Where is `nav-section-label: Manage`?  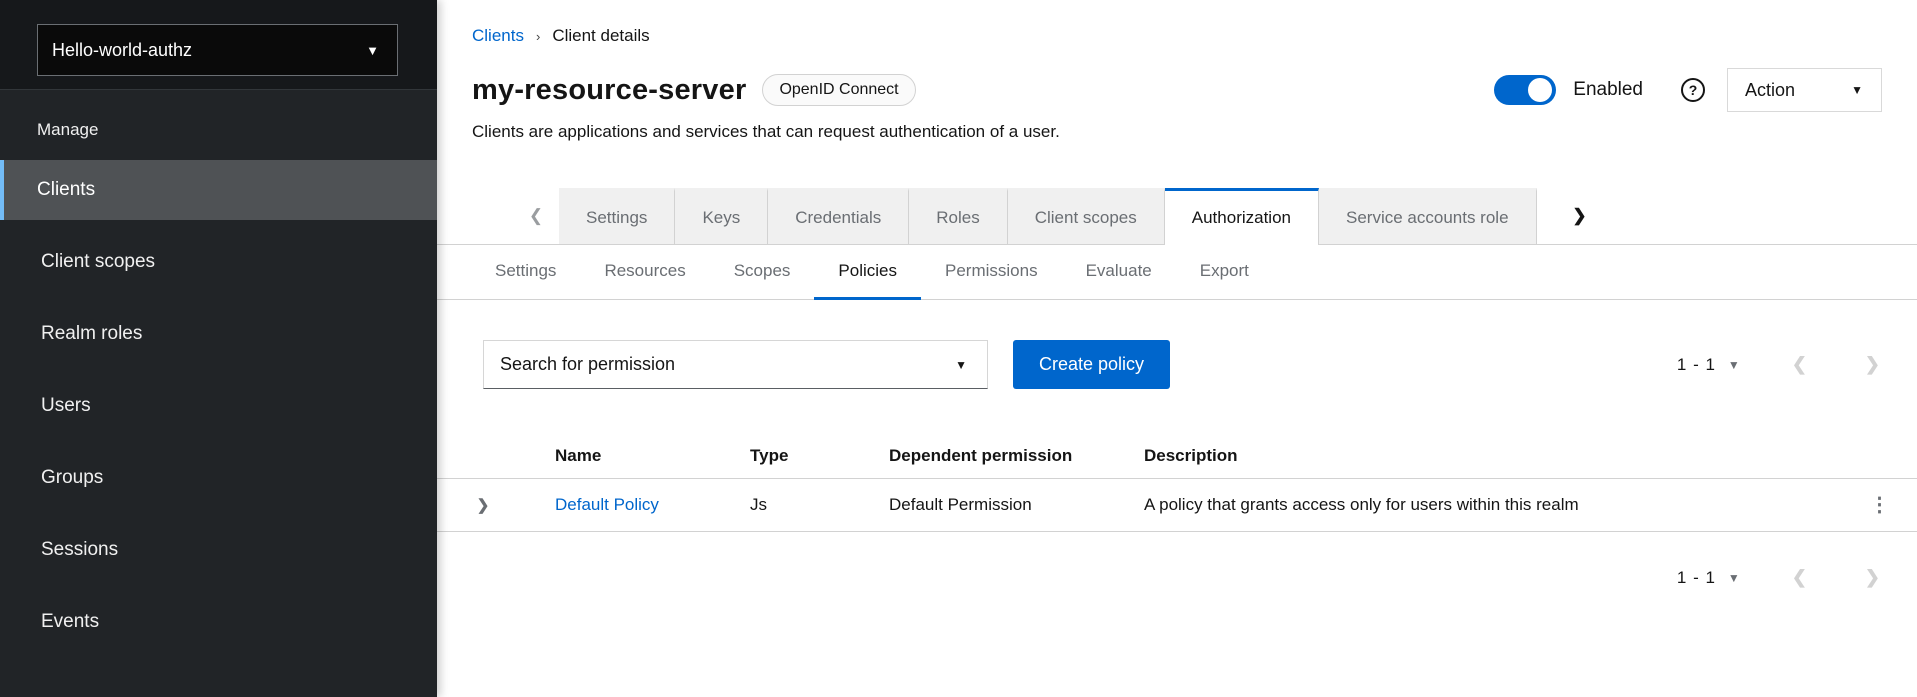
nav-section-label: Manage is located at coordinates (68, 129).